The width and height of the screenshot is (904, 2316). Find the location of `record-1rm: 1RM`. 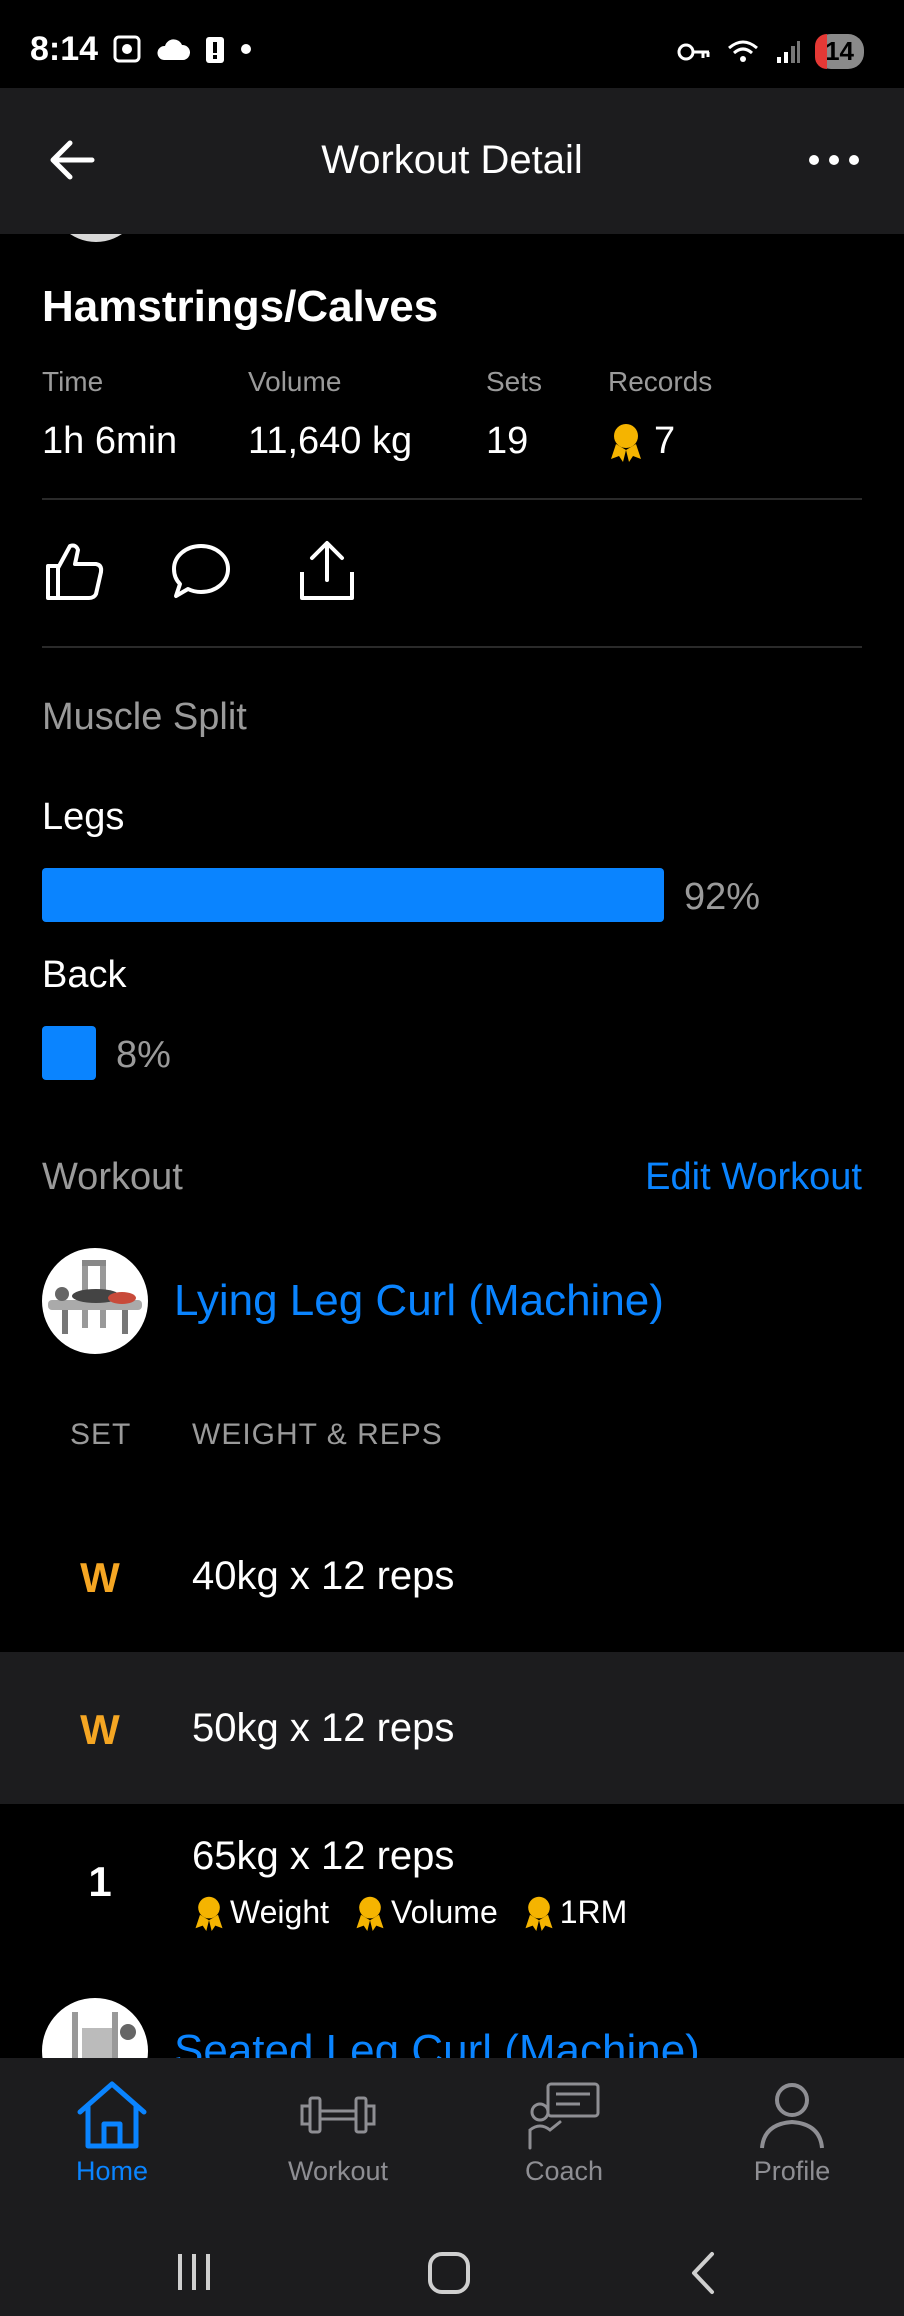

record-1rm: 1RM is located at coordinates (575, 1912).